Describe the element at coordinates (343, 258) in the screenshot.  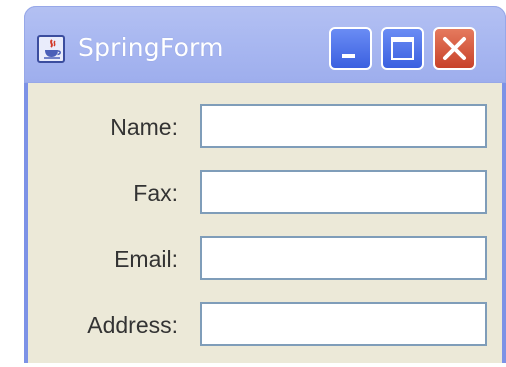
I see `email-field` at that location.